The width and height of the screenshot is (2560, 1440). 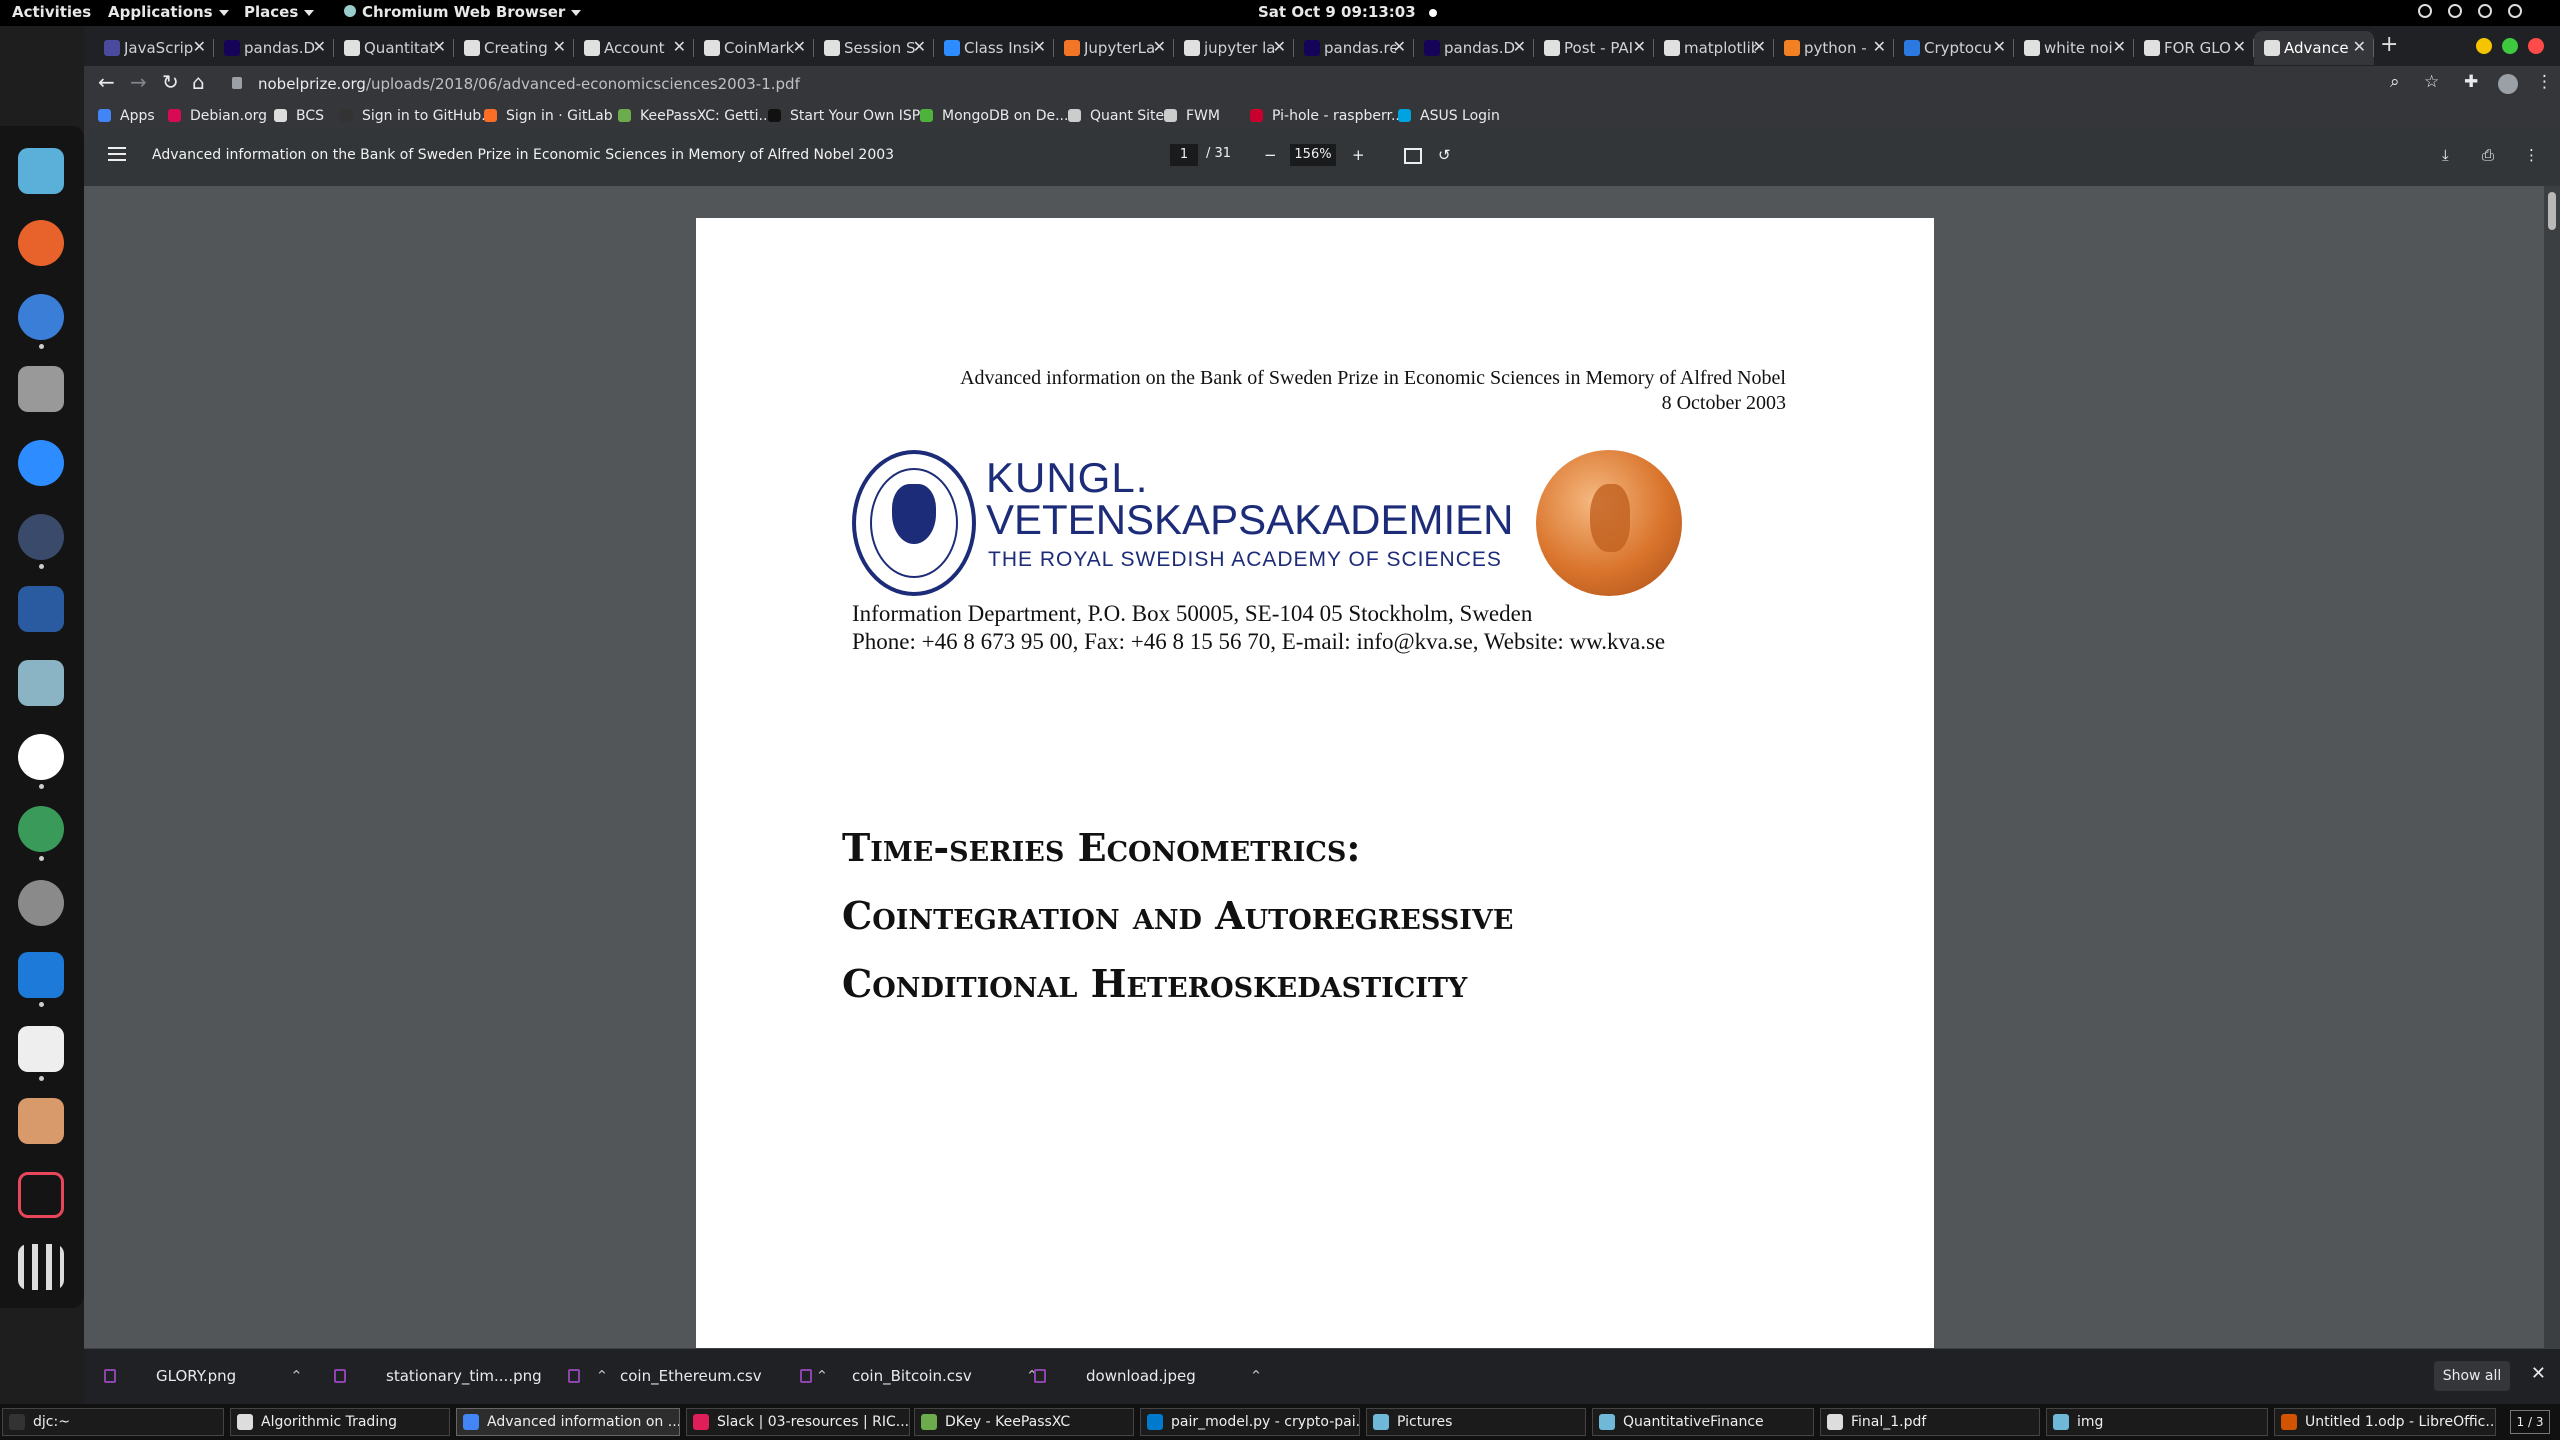 I want to click on taskbar-window-button: Algorithmic Trading, so click(x=340, y=1422).